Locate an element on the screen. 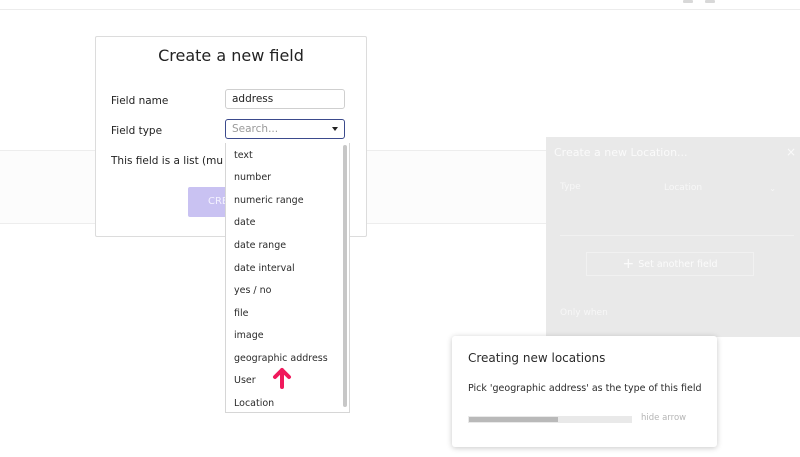 The width and height of the screenshot is (800, 457). dropdown-option-numeric-range: numeric range is located at coordinates (269, 200).